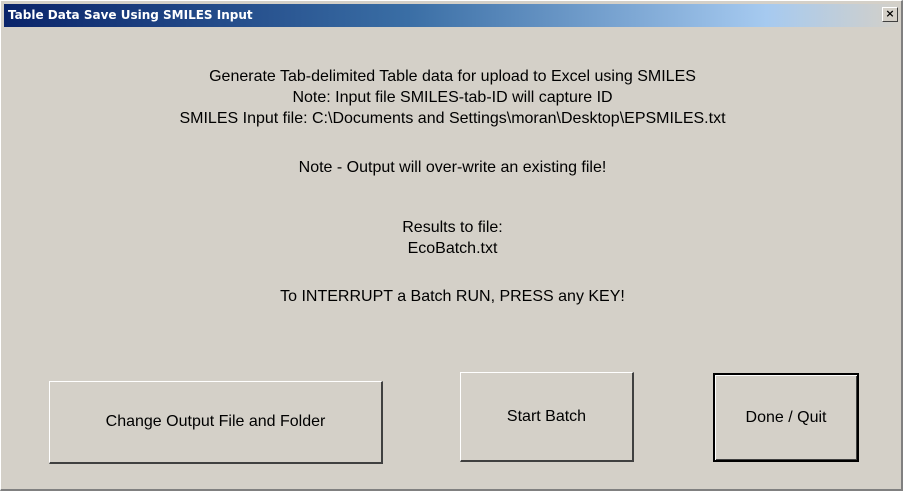 The width and height of the screenshot is (903, 491). What do you see at coordinates (452, 227) in the screenshot?
I see `results-label: Results to file:` at bounding box center [452, 227].